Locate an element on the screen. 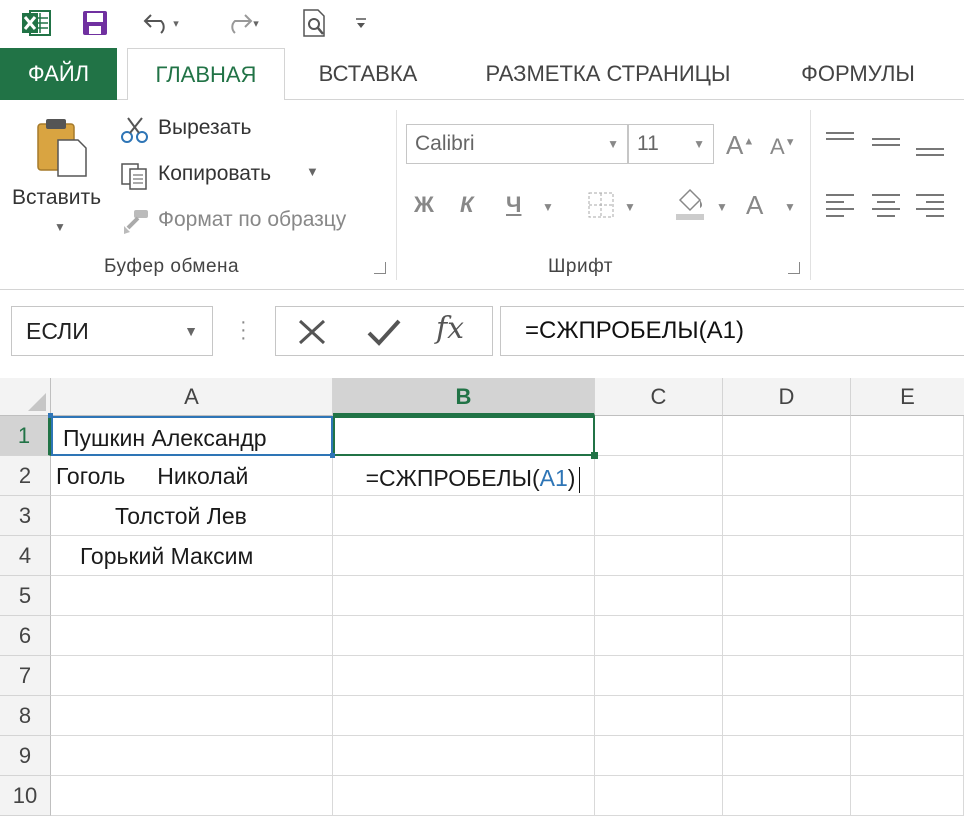 This screenshot has height=828, width=964. font-color-button: A is located at coordinates (754, 205).